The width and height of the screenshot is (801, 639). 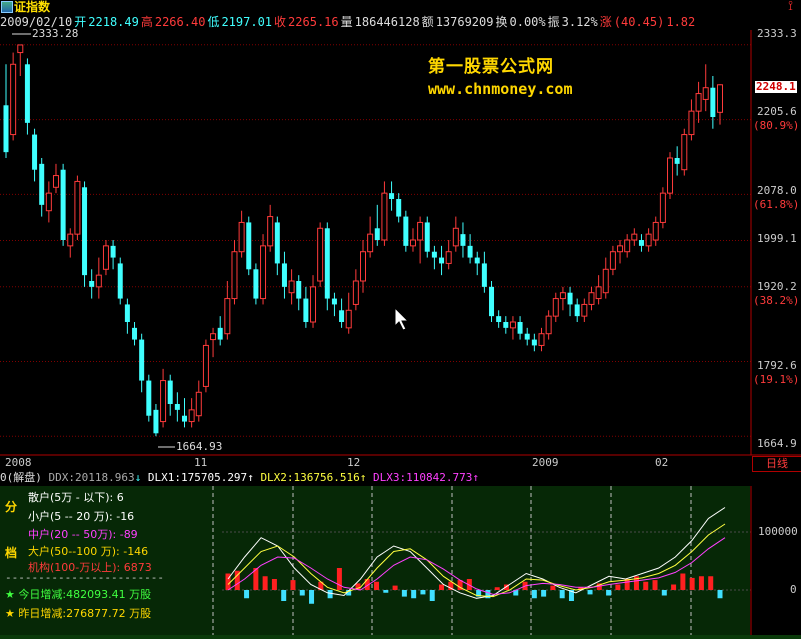 I want to click on series-line-dlx2, so click(x=476, y=560).